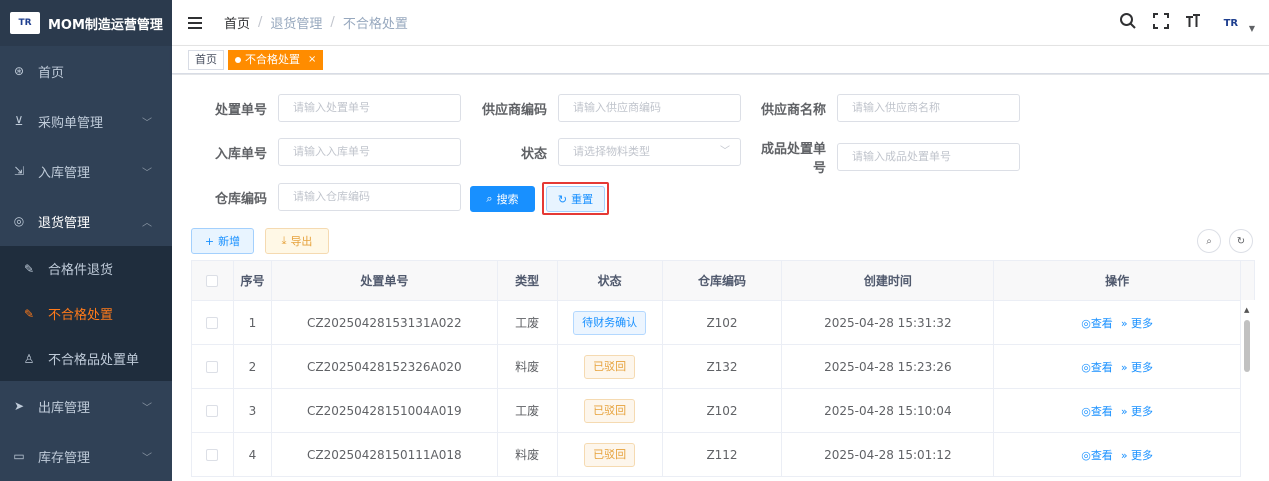  I want to click on supplier-name-input: 请输入供应商名称, so click(928, 108).